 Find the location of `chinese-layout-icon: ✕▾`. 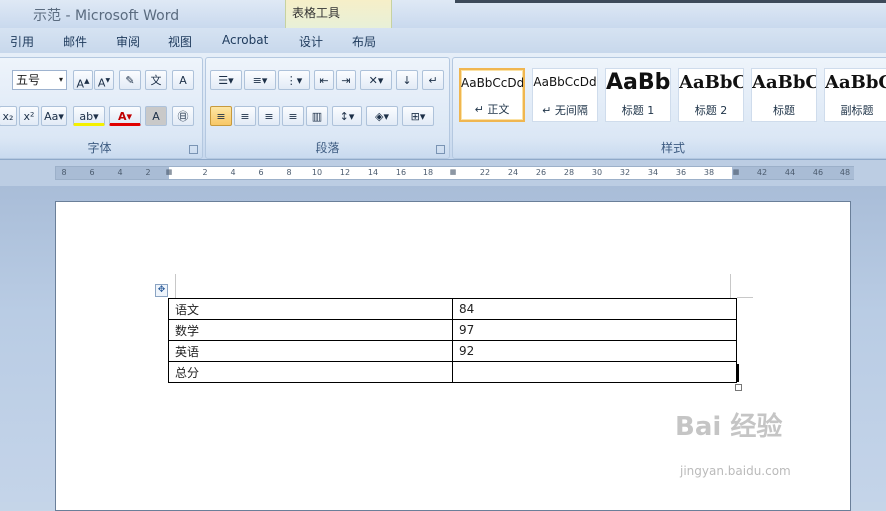

chinese-layout-icon: ✕▾ is located at coordinates (376, 80).